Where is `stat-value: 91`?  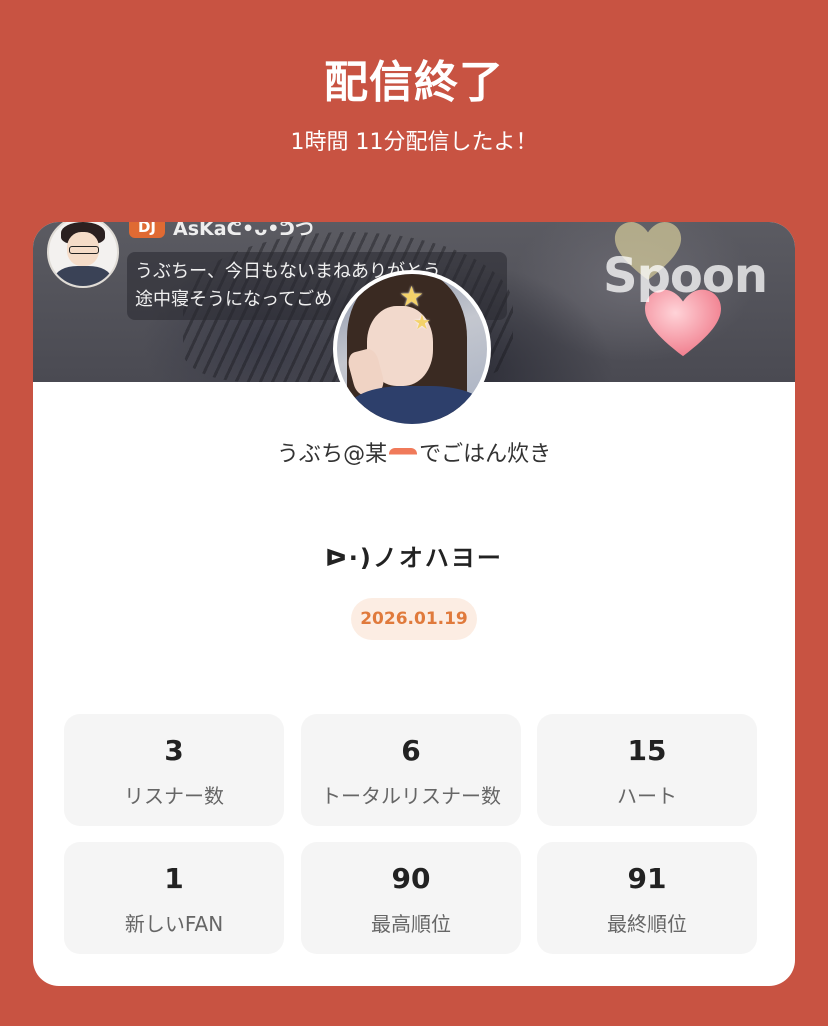 stat-value: 91 is located at coordinates (647, 878).